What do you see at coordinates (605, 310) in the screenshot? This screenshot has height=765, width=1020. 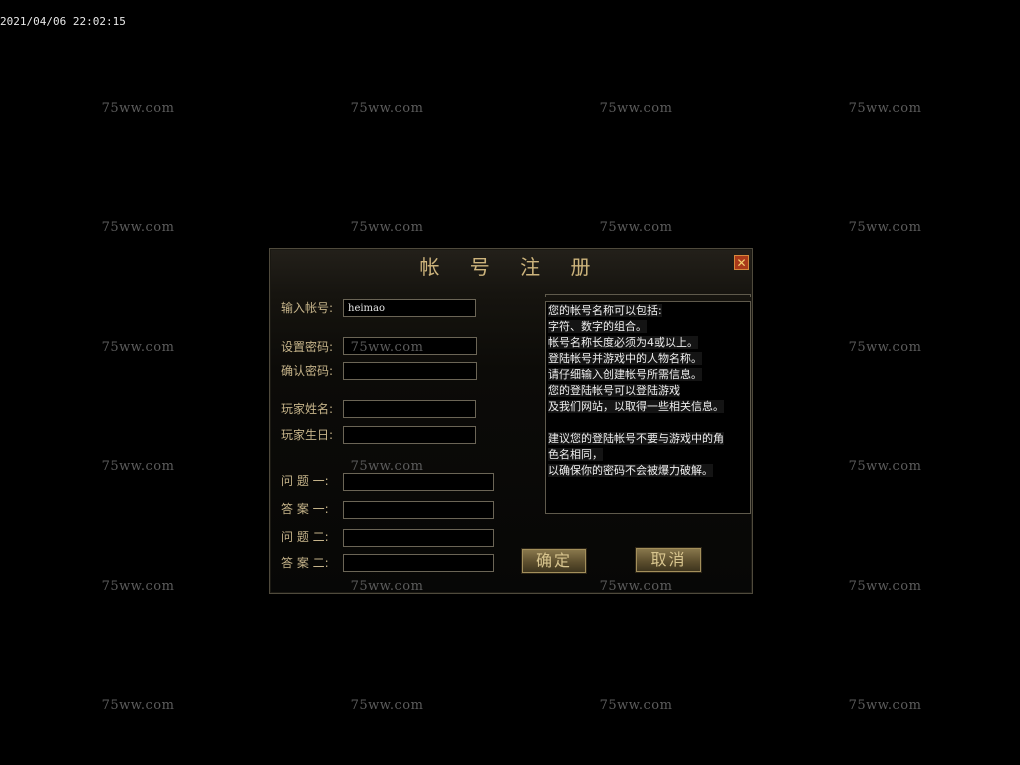 I see `info-line: 您的帐号名称可以包括:` at bounding box center [605, 310].